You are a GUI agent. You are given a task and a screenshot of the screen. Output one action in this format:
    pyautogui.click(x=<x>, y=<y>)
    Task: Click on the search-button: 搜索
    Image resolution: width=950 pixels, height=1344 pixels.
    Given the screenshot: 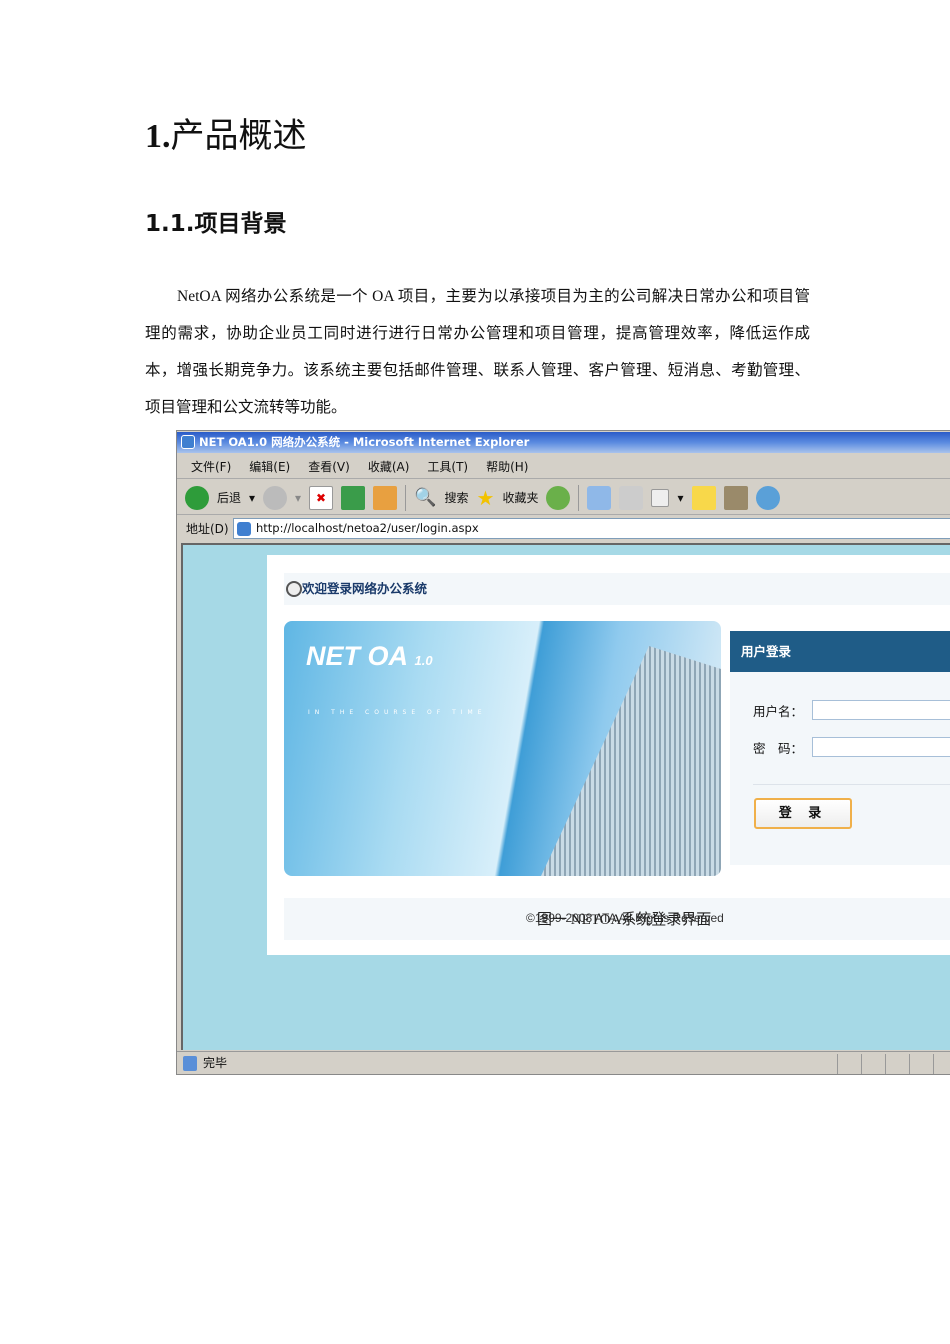 What is the action you would take?
    pyautogui.click(x=457, y=497)
    